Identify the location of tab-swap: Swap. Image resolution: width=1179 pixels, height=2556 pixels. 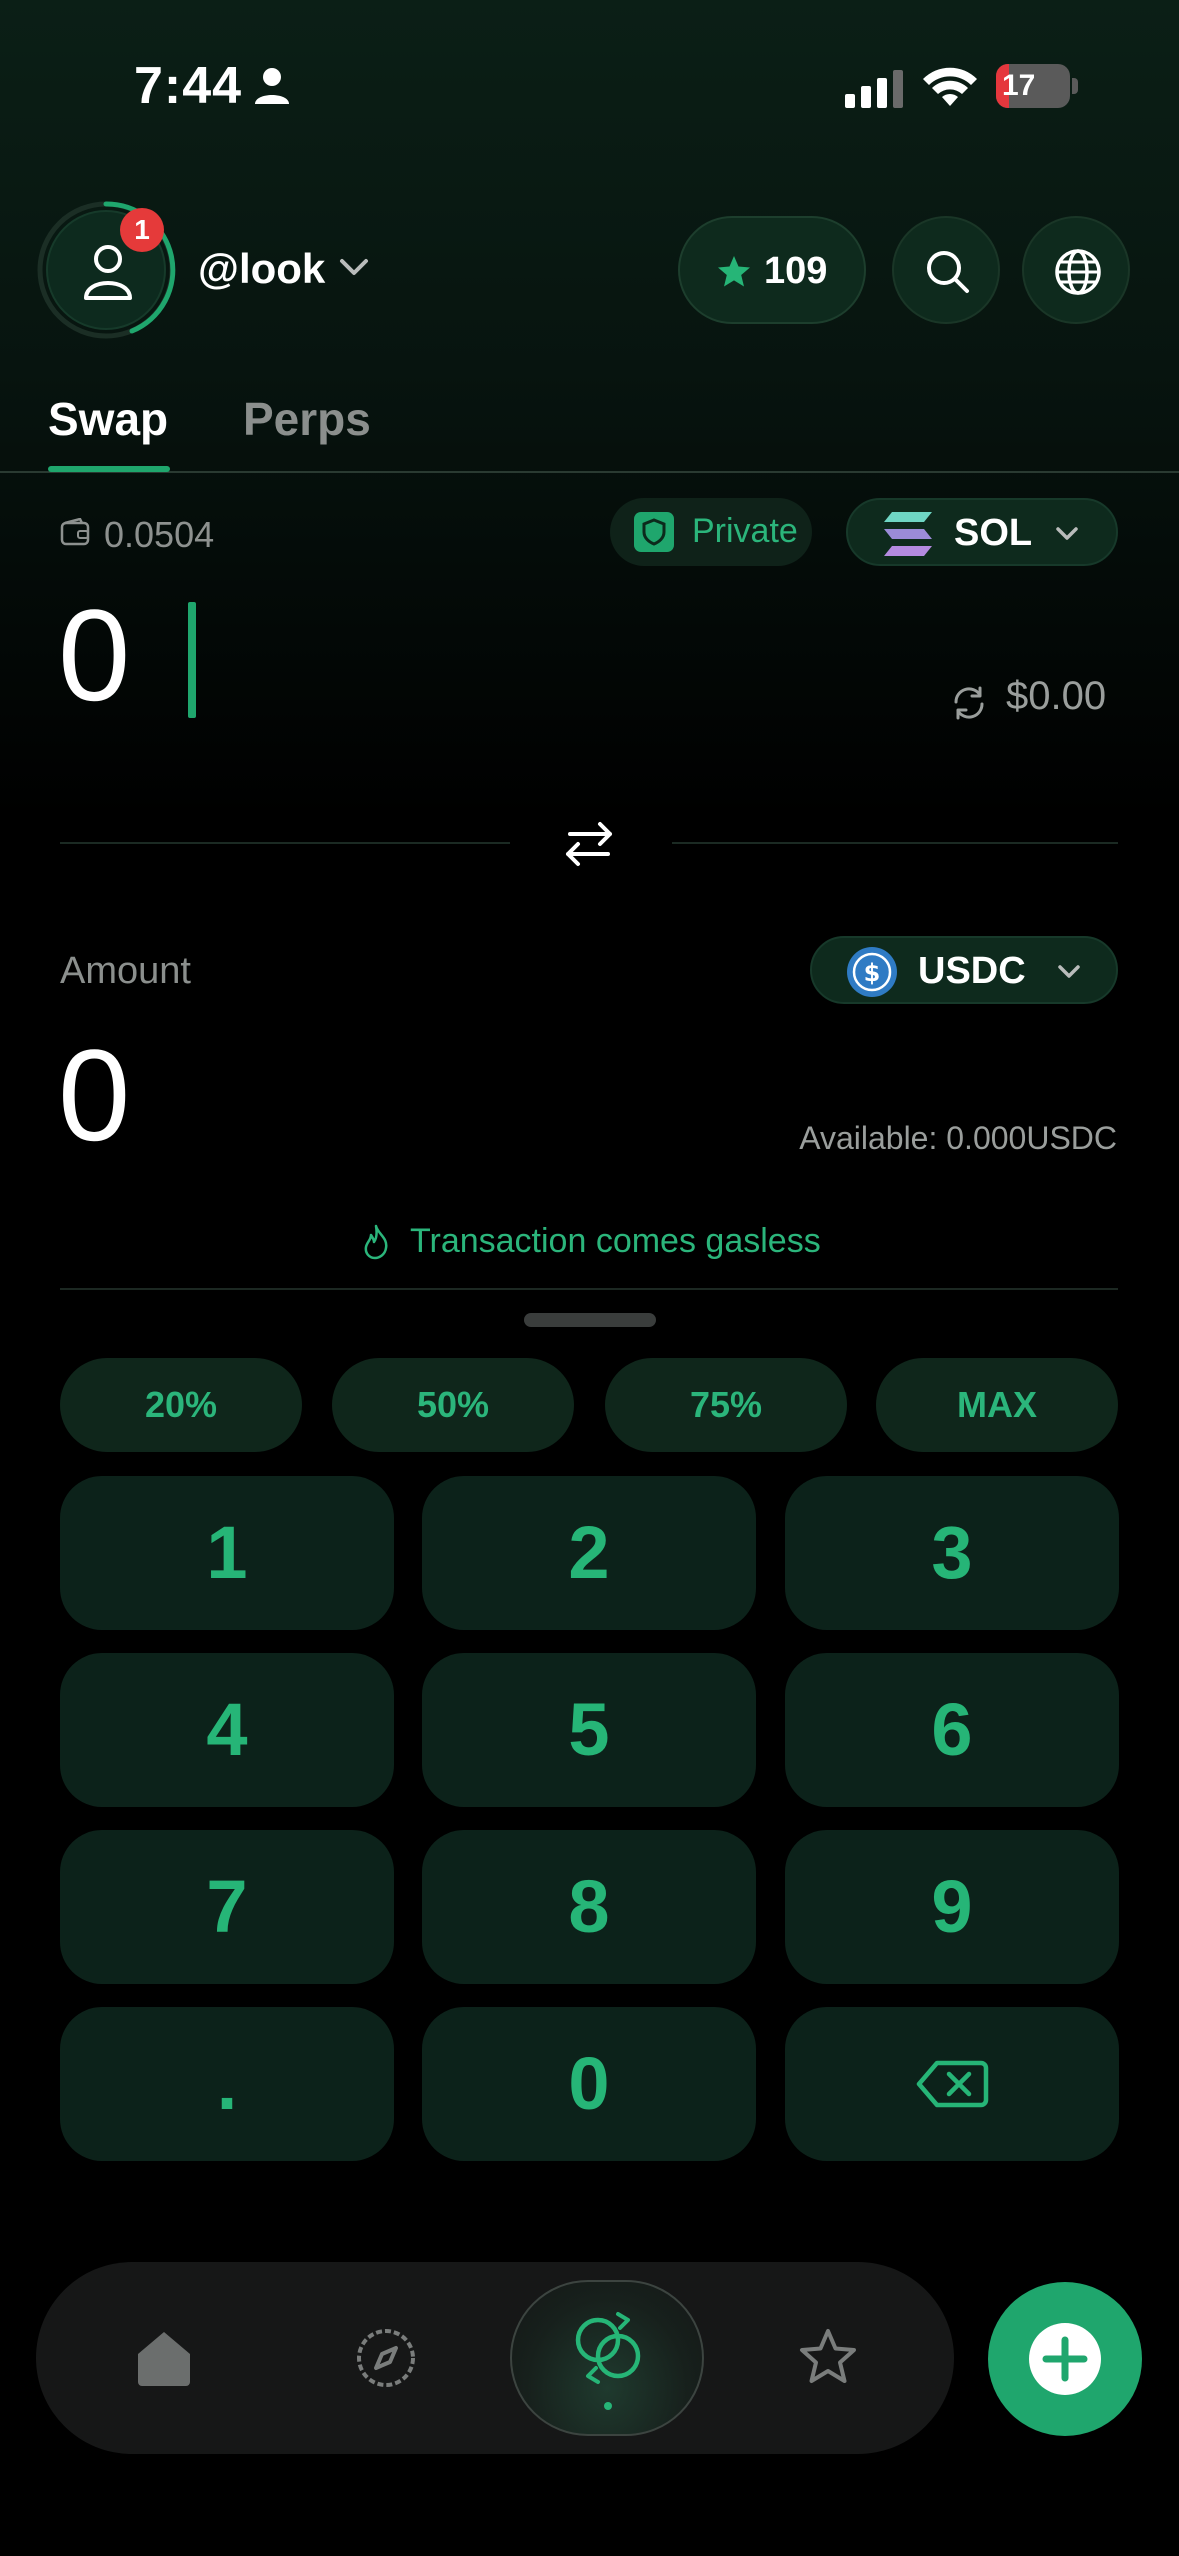
(108, 419).